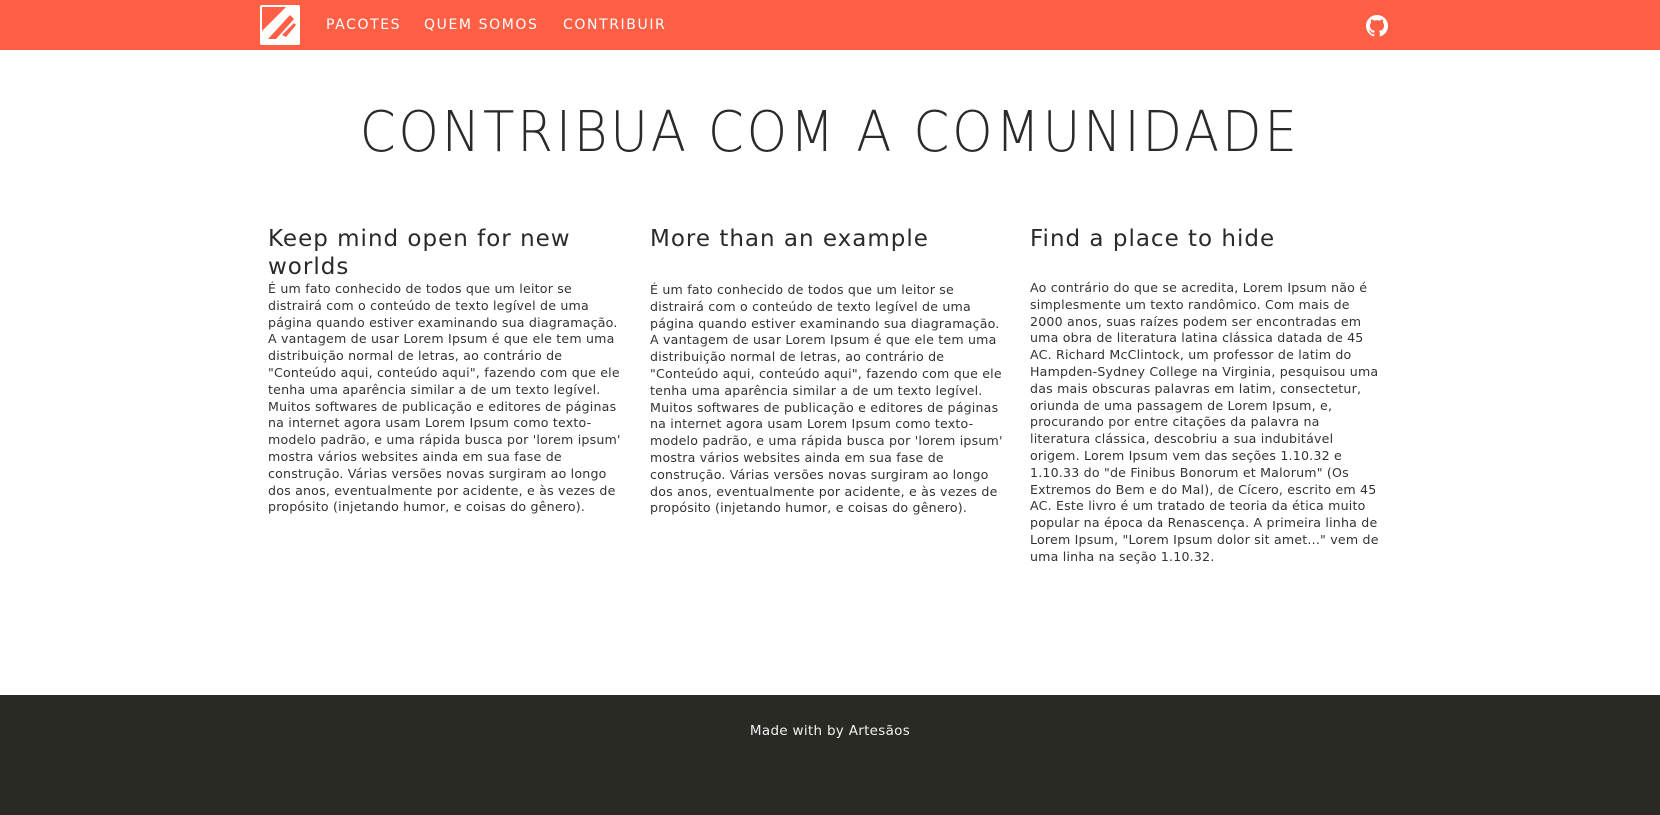 This screenshot has width=1660, height=815. I want to click on github-icon, so click(1377, 26).